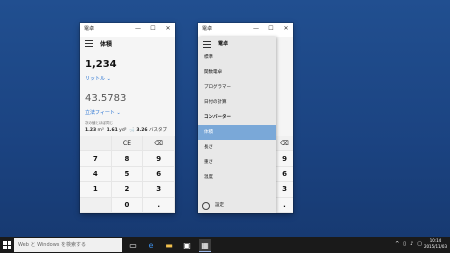 The height and width of the screenshot is (253, 450). I want to click on key-7: 7, so click(96, 159).